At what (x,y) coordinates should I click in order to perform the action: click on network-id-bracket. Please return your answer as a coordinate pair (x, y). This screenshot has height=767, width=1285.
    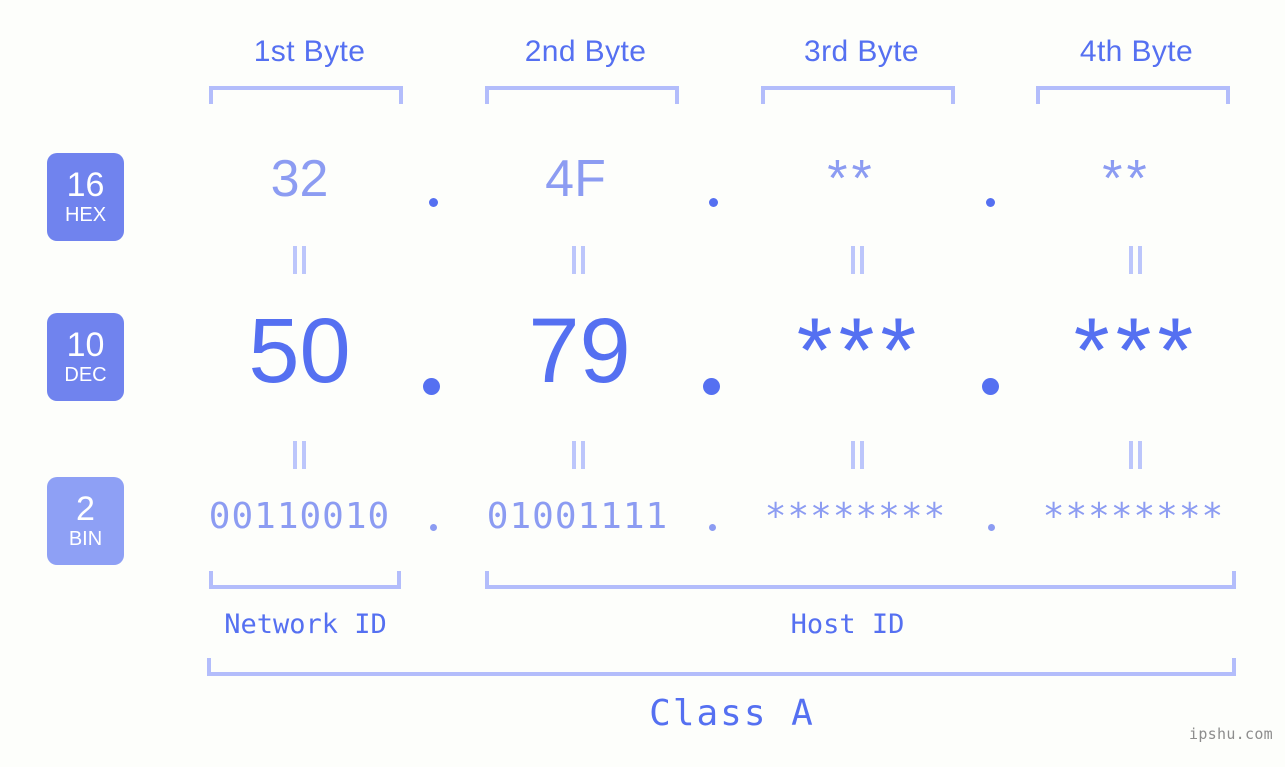
    Looking at the image, I should click on (305, 580).